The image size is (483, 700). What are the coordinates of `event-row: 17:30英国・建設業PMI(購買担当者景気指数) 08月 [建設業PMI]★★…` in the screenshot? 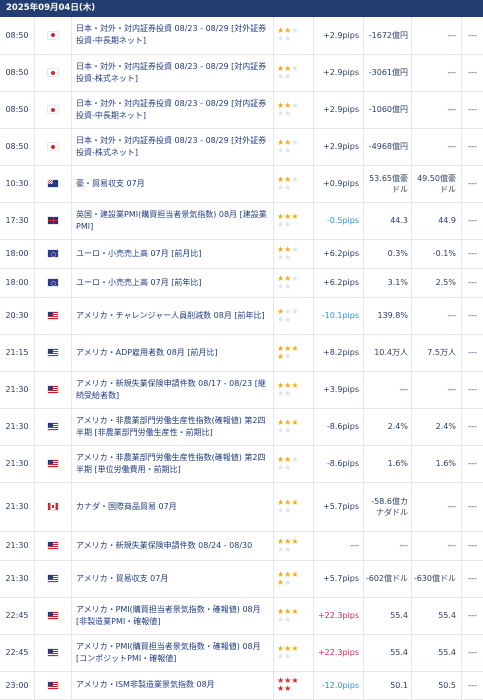 It's located at (241, 220).